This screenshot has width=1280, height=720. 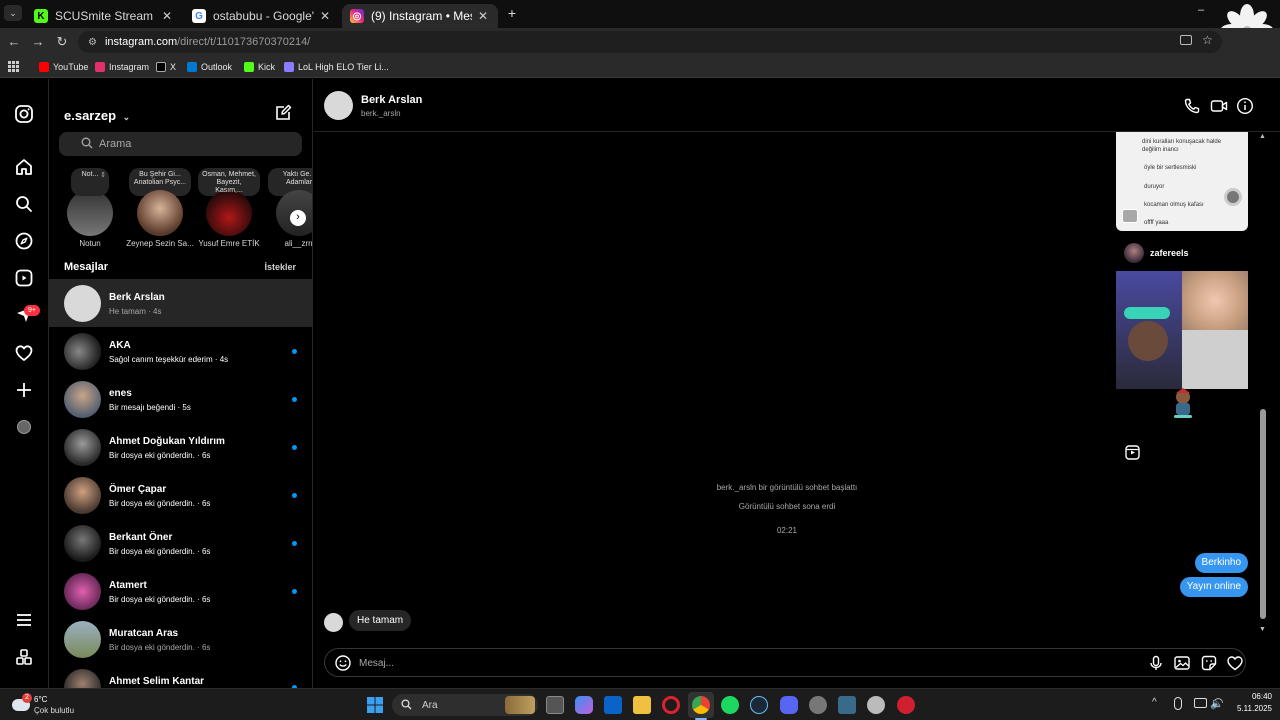 I want to click on message-input, so click(x=749, y=663).